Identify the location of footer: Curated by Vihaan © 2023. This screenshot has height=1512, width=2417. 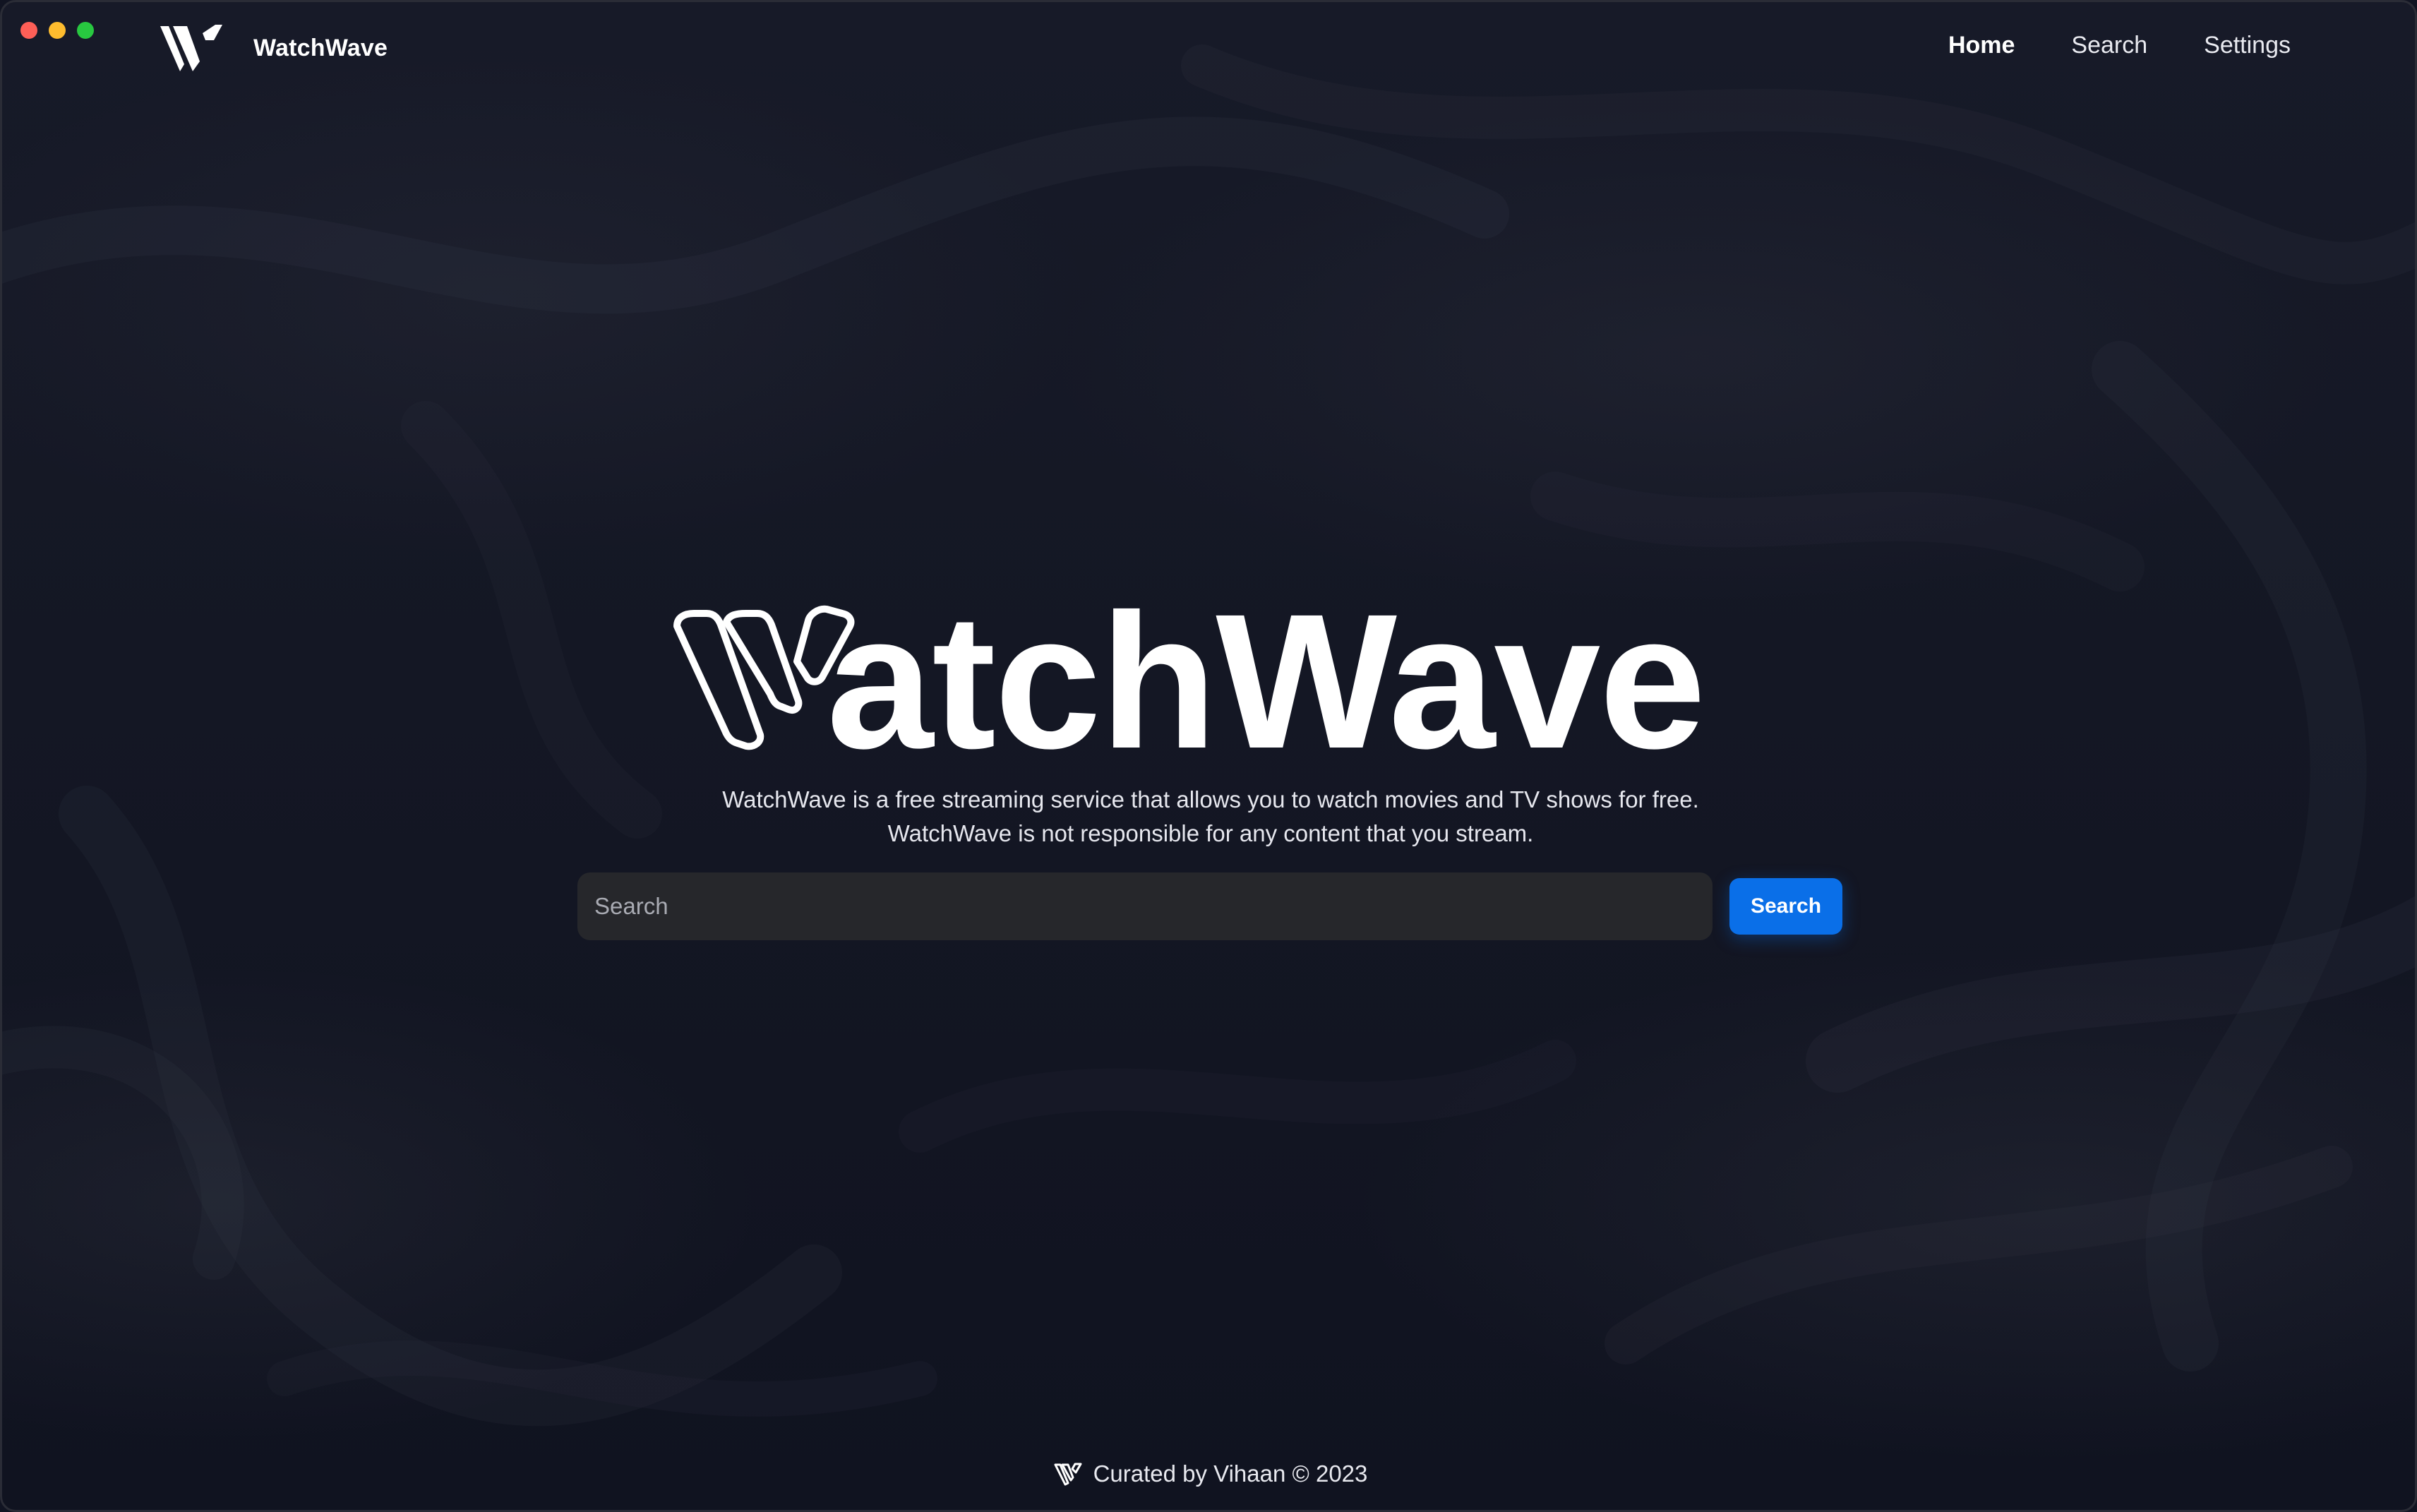
(1208, 1474).